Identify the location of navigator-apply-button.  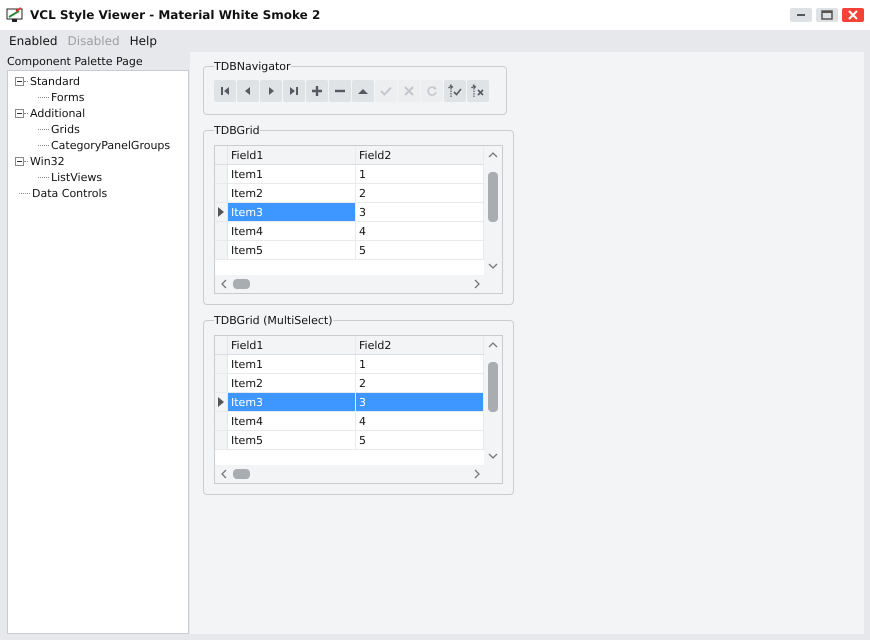
(455, 91).